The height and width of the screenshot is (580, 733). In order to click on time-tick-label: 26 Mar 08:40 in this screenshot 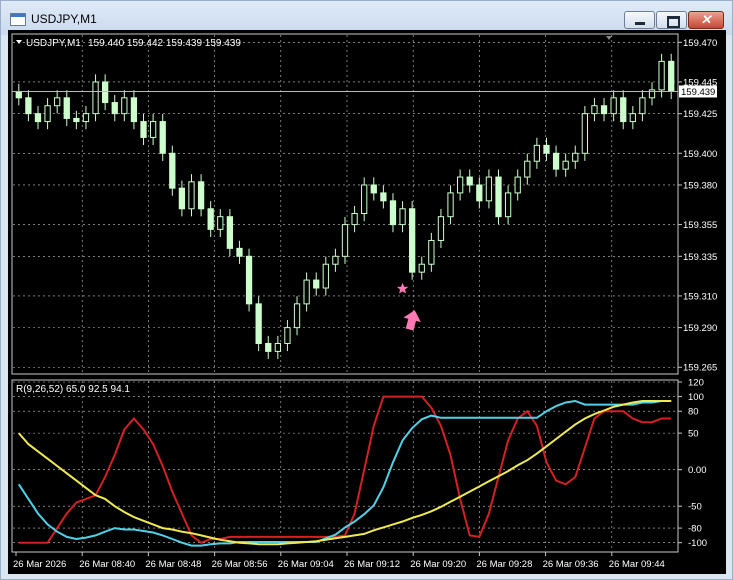, I will do `click(107, 564)`.